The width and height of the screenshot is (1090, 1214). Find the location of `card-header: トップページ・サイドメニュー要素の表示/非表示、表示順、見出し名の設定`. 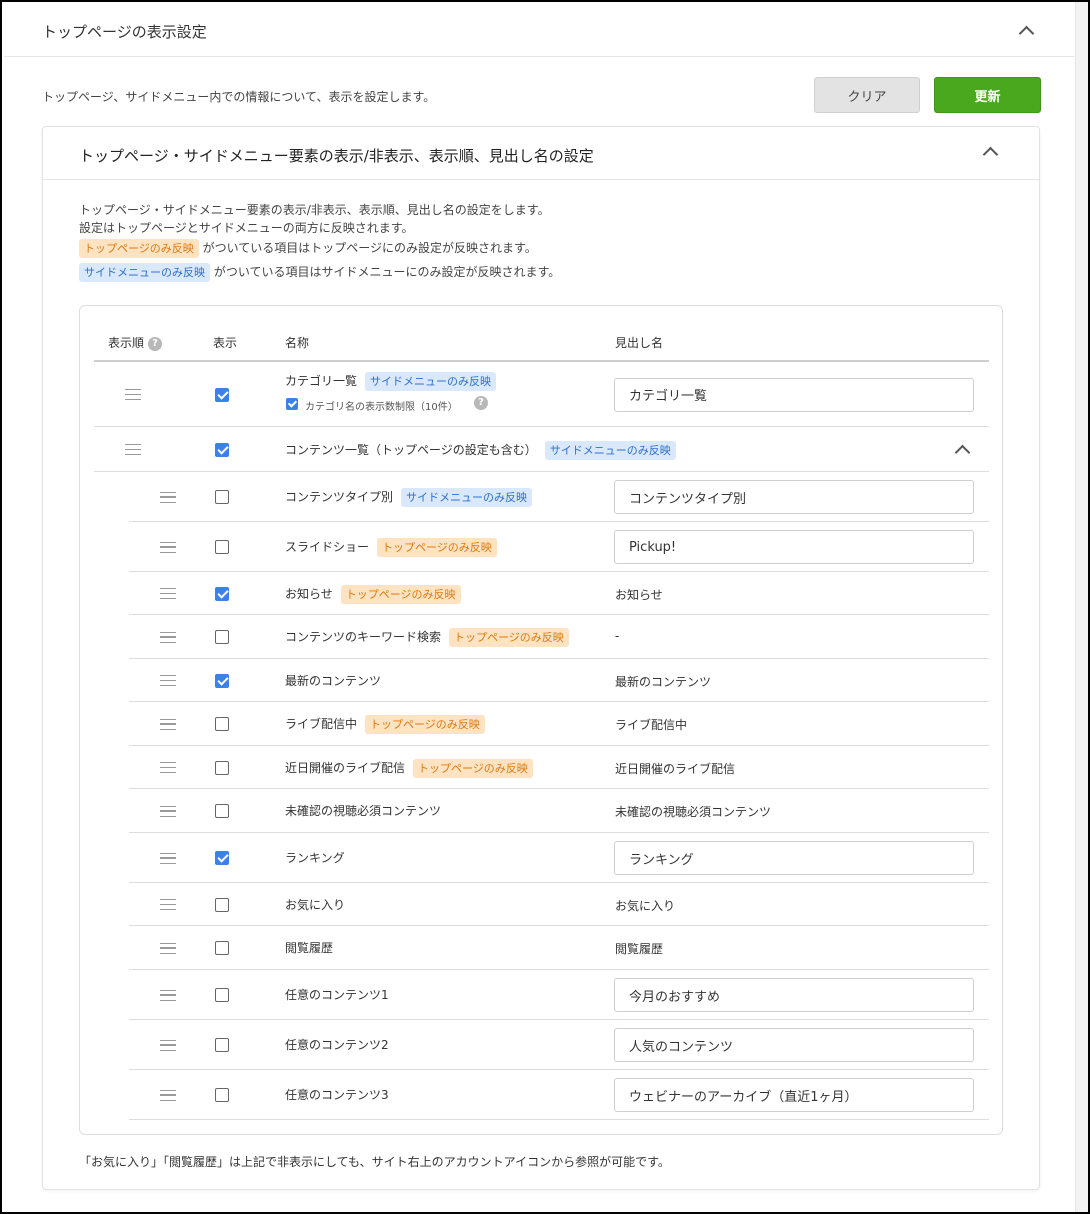

card-header: トップページ・サイドメニュー要素の表示/非表示、表示順、見出し名の設定 is located at coordinates (541, 153).